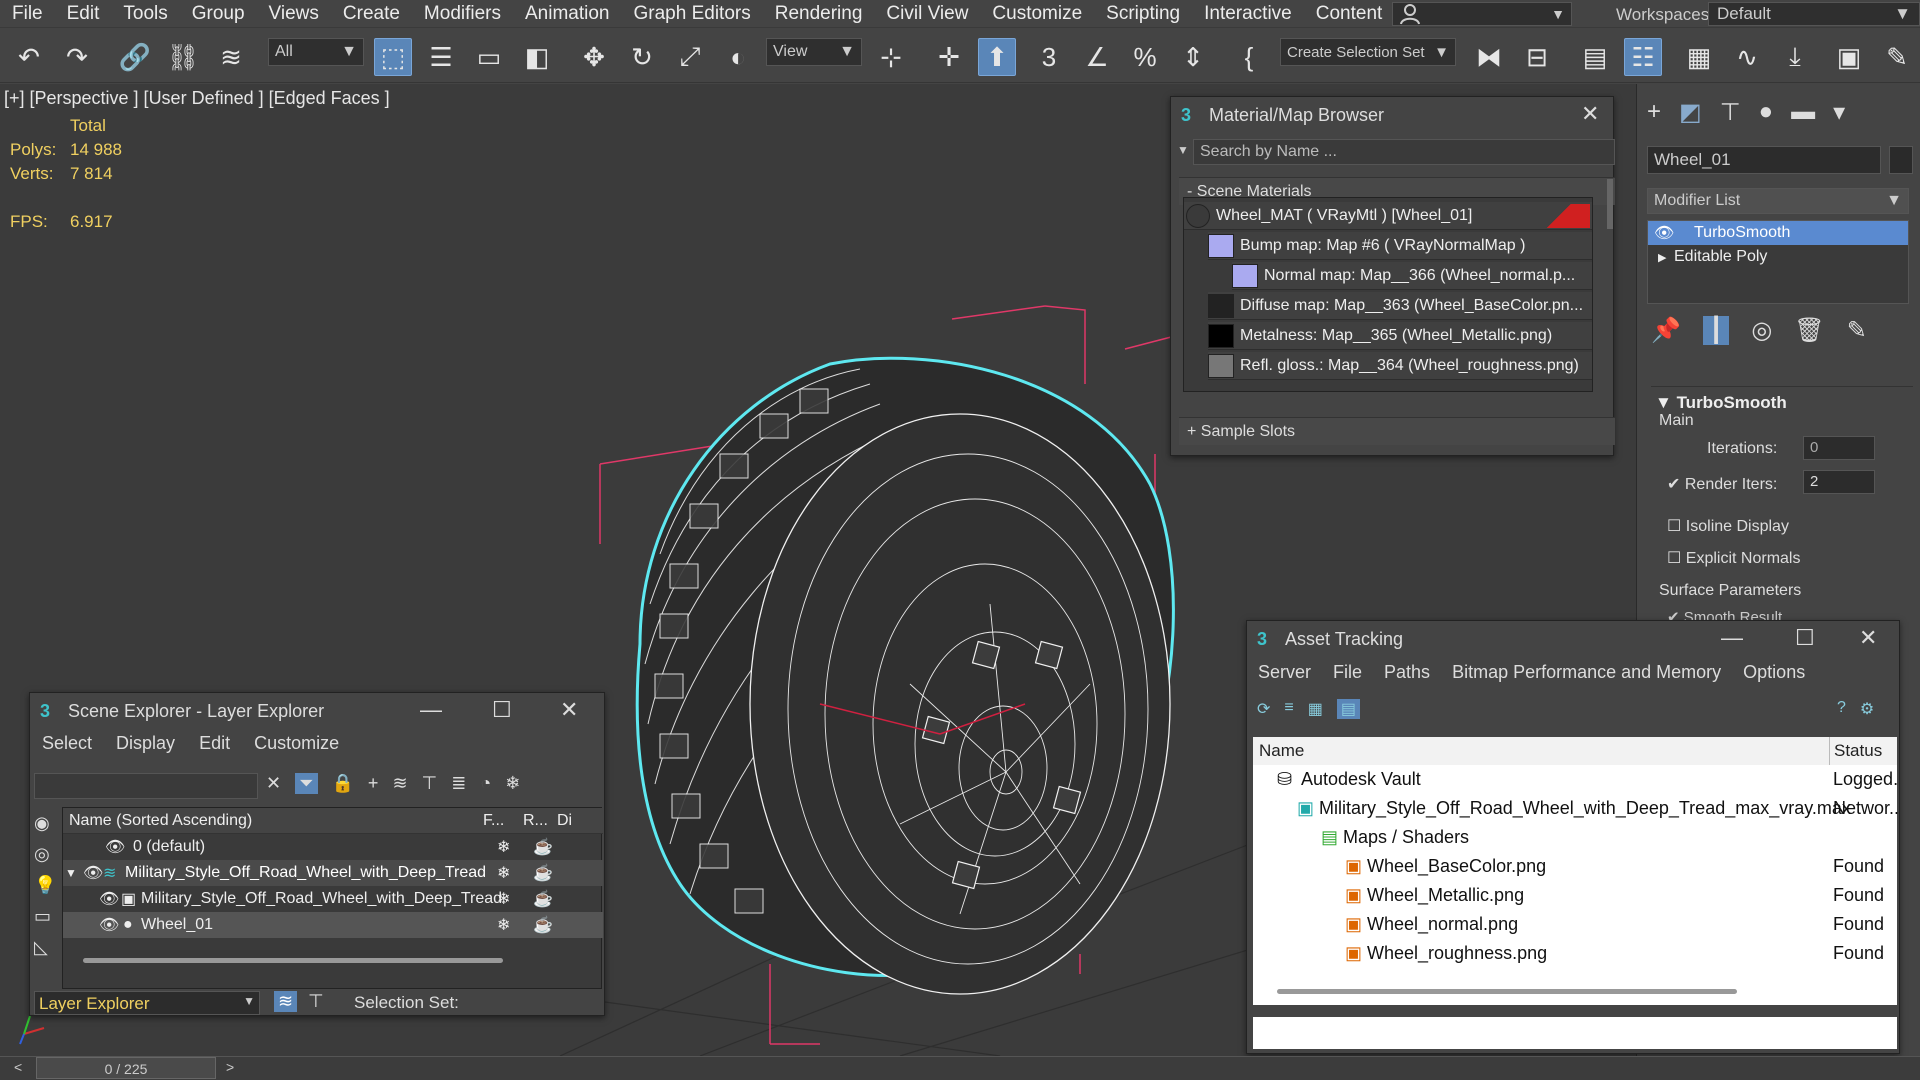 This screenshot has width=1920, height=1080. I want to click on scene-explorer-icon: ▤, so click(1595, 57).